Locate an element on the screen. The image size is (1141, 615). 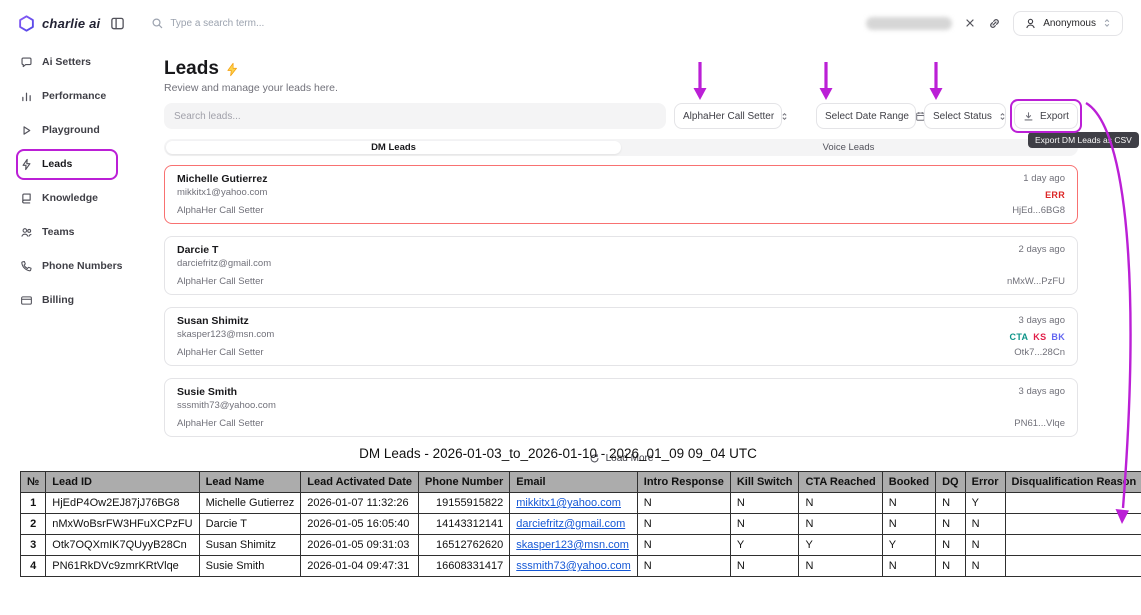
lead-badges: CTA KS BK is located at coordinates (1037, 337).